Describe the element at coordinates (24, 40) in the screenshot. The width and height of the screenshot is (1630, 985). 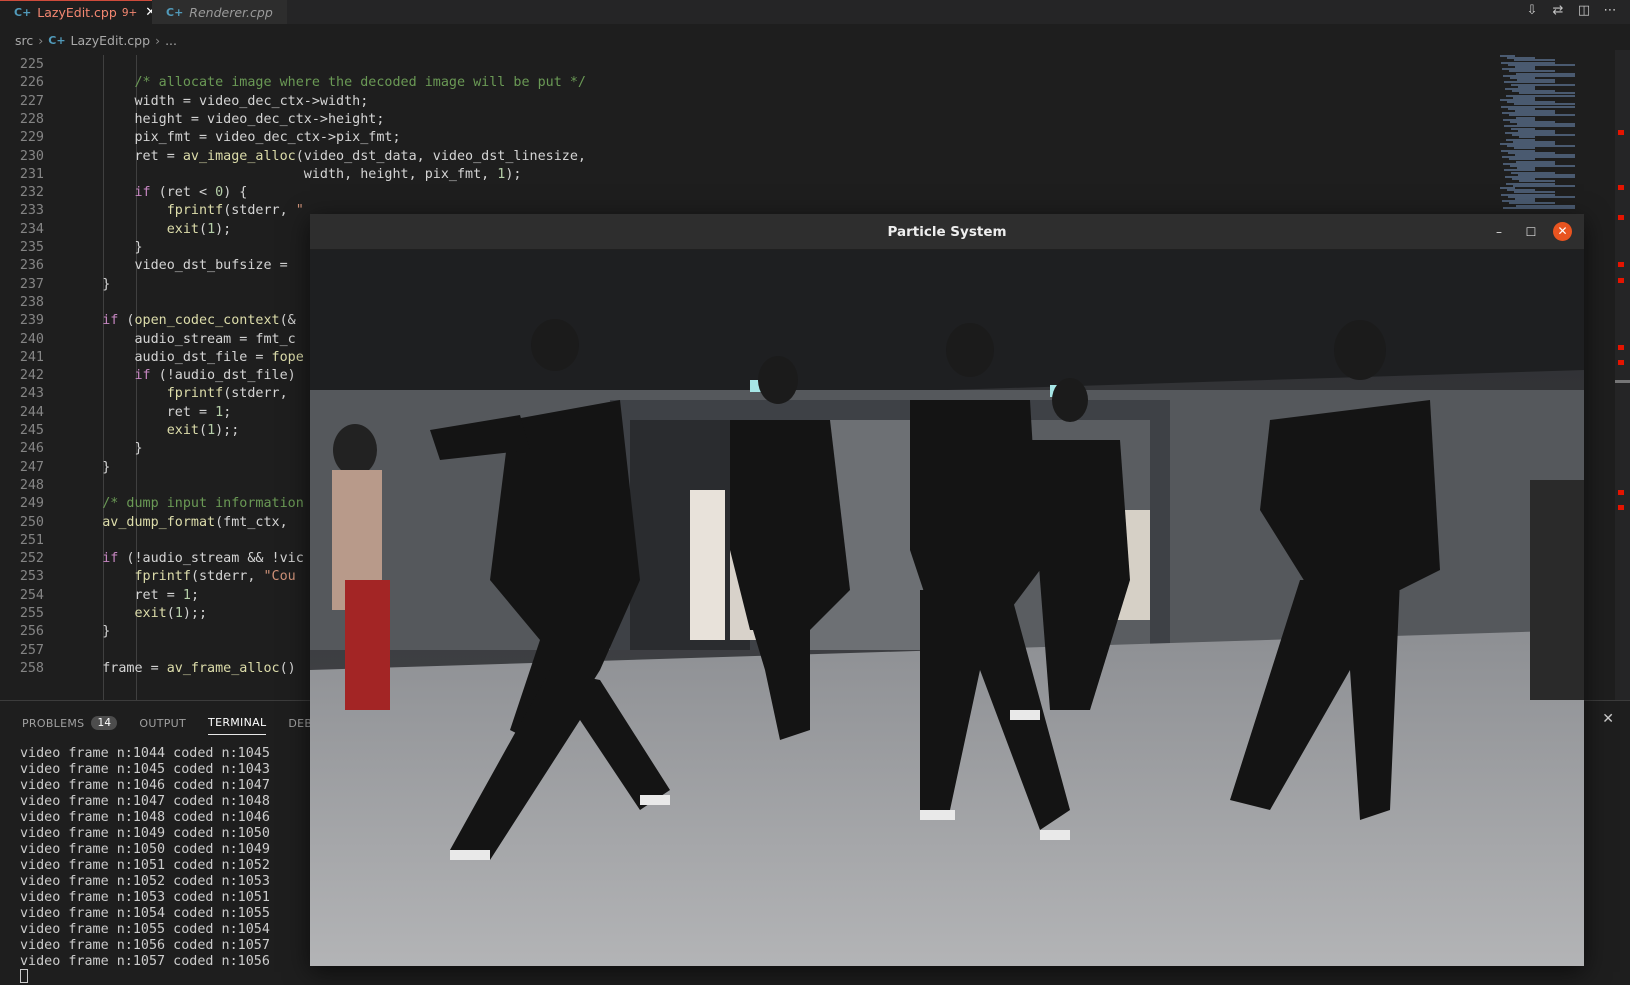
I see `breadcrumb-folder: src` at that location.